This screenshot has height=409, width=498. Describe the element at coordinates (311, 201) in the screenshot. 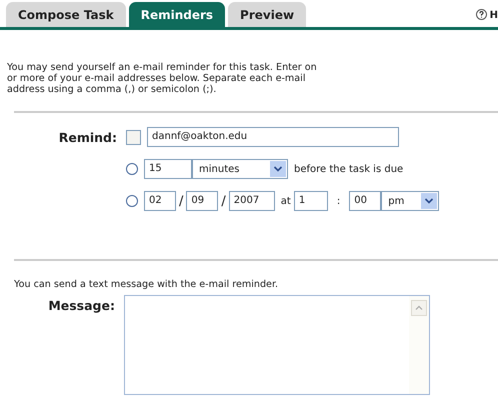

I see `hour-field: 1` at that location.